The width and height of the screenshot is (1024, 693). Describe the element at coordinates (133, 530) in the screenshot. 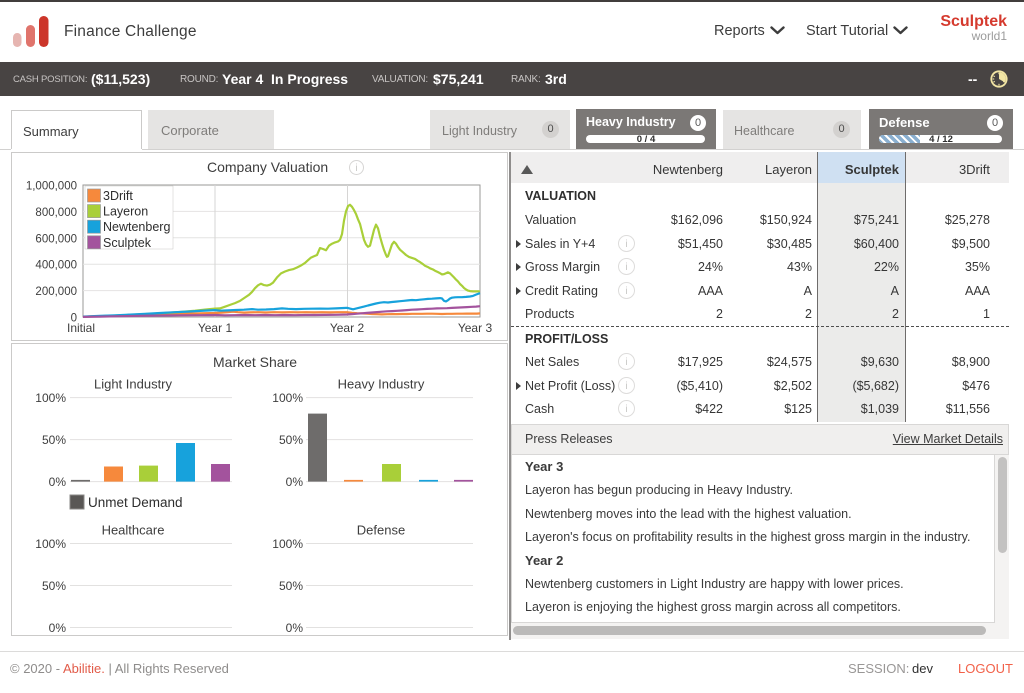

I see `svg-text: Healthcare` at that location.